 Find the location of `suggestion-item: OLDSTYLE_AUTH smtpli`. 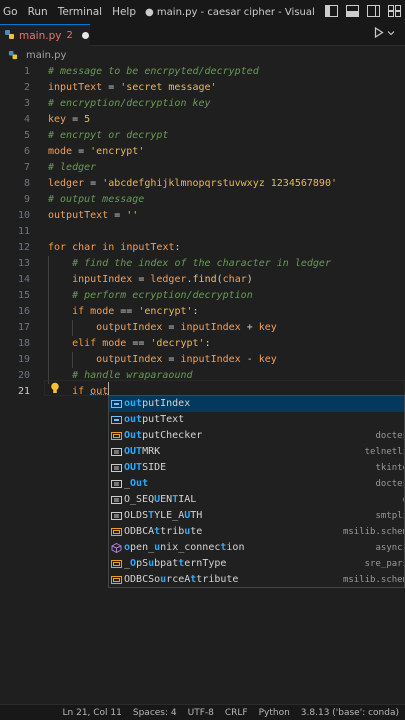

suggestion-item: OLDSTYLE_AUTH smtpli is located at coordinates (257, 516).